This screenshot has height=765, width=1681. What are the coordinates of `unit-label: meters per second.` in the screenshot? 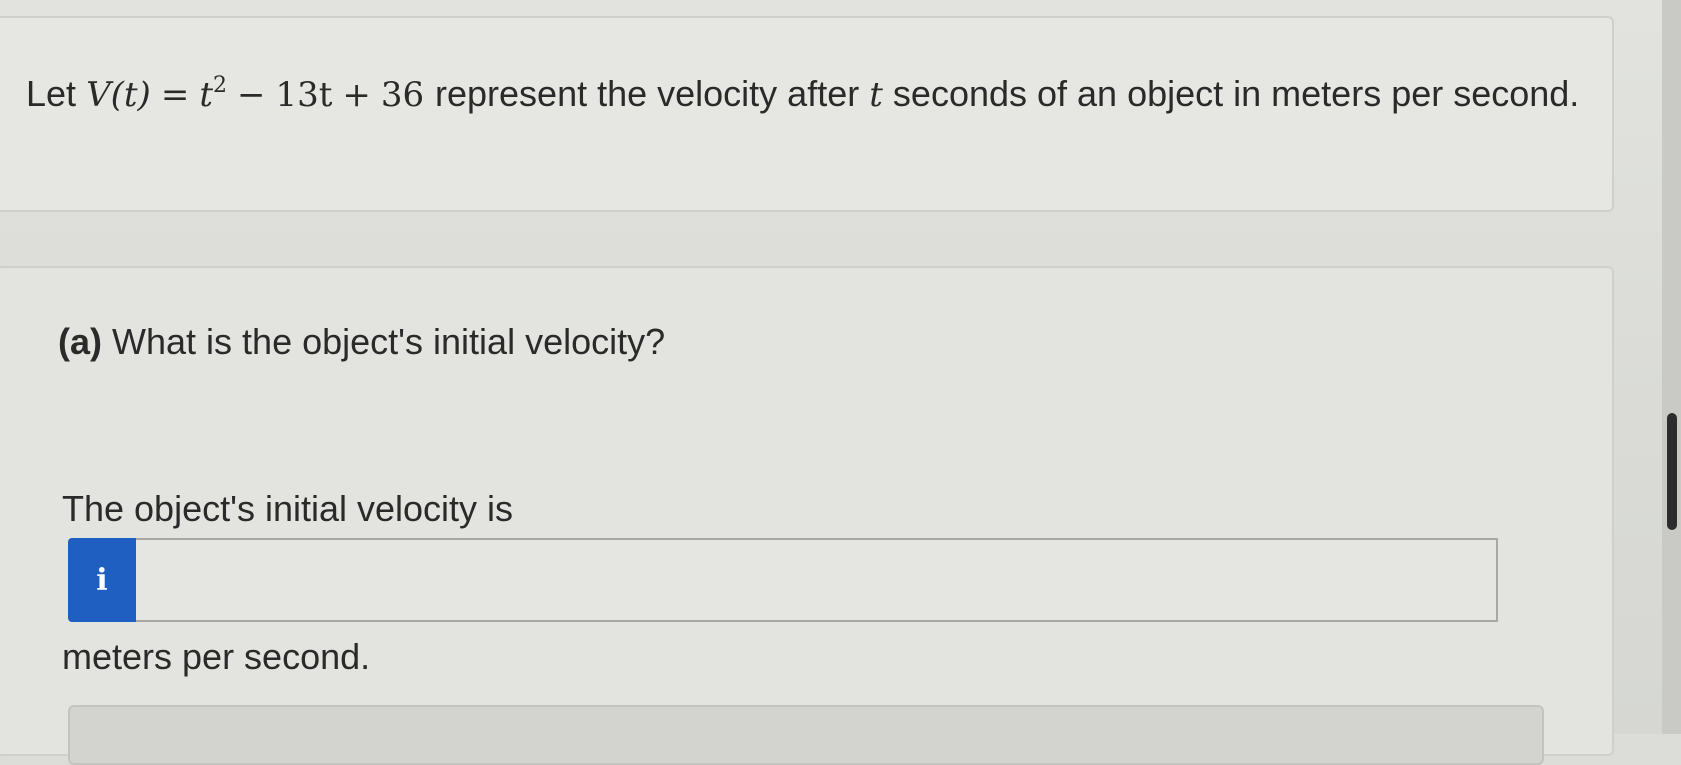 It's located at (216, 656).